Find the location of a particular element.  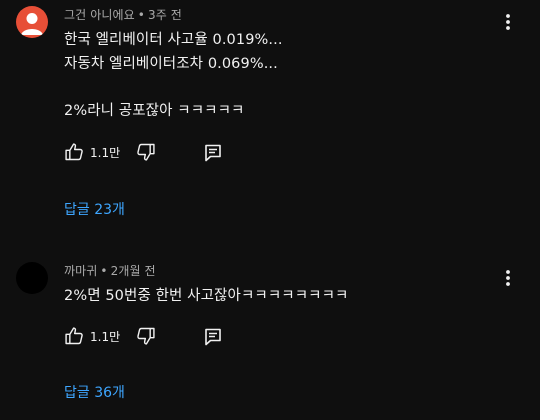

view-replies-link: 답글 36개 is located at coordinates (94, 392).